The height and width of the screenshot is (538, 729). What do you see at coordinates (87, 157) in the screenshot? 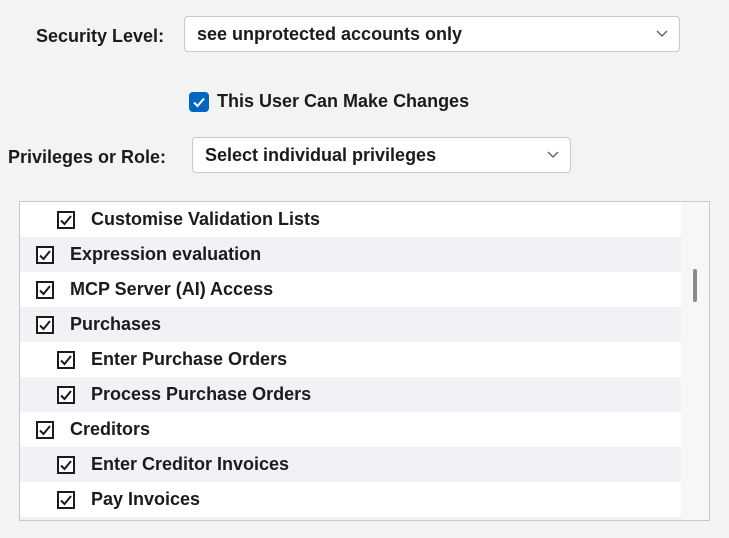
I see `privileges-label: Privileges or Role:` at bounding box center [87, 157].